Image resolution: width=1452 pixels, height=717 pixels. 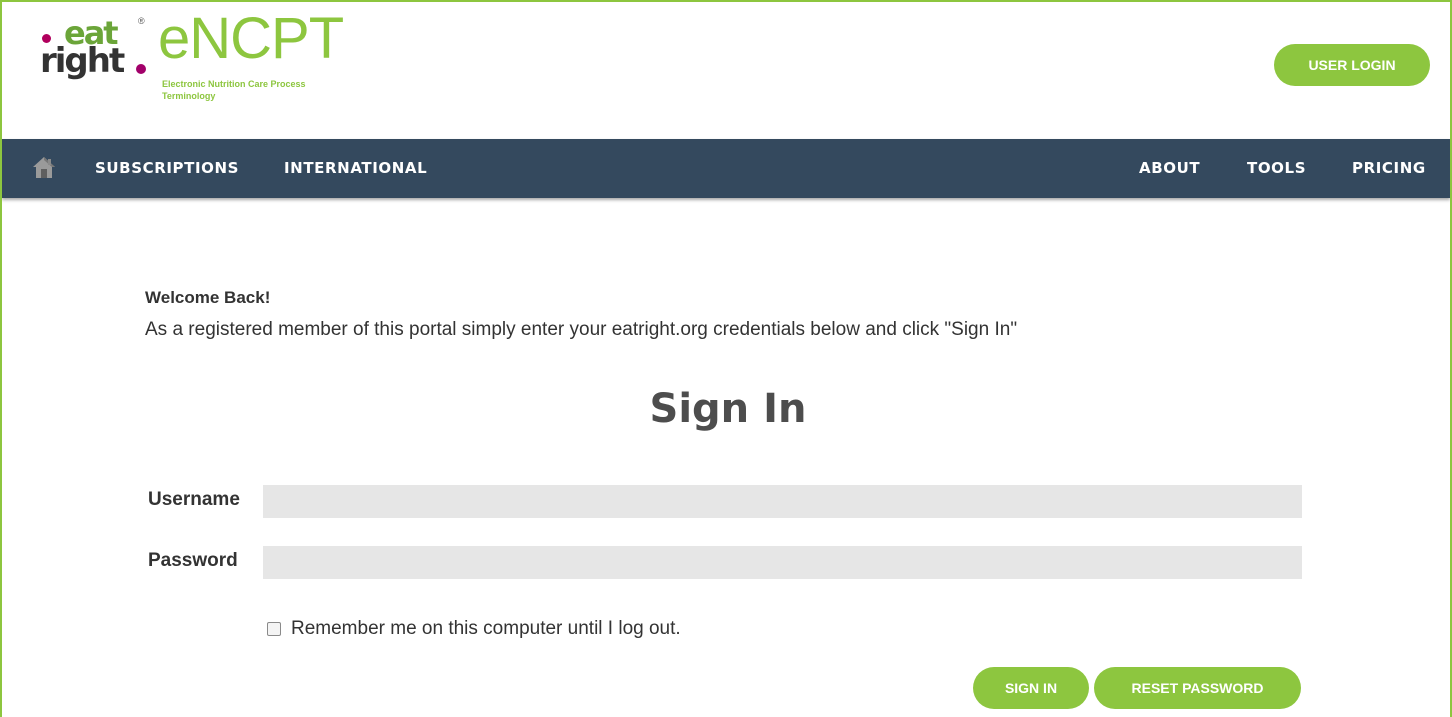 I want to click on logo-dot-purple, so click(x=141, y=69).